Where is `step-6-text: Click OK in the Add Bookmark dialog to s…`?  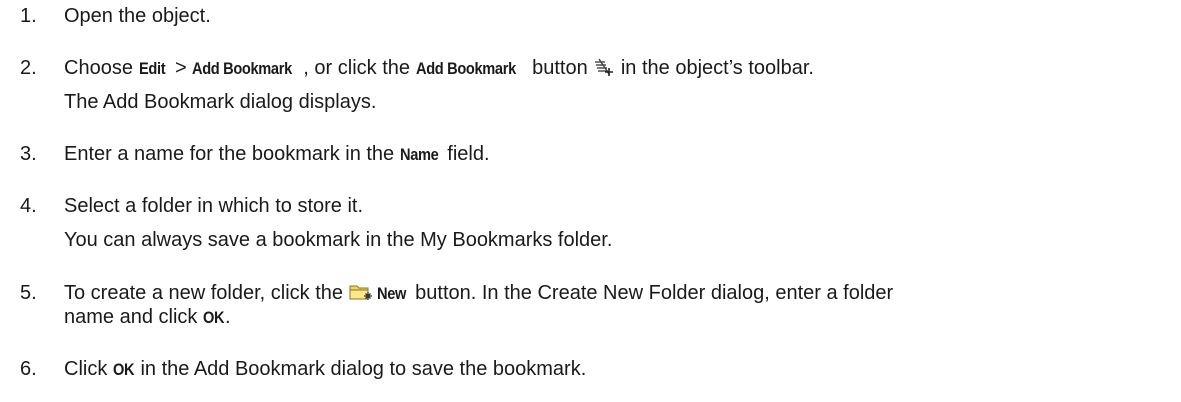
step-6-text: Click OK in the Add Bookmark dialog to s… is located at coordinates (325, 369).